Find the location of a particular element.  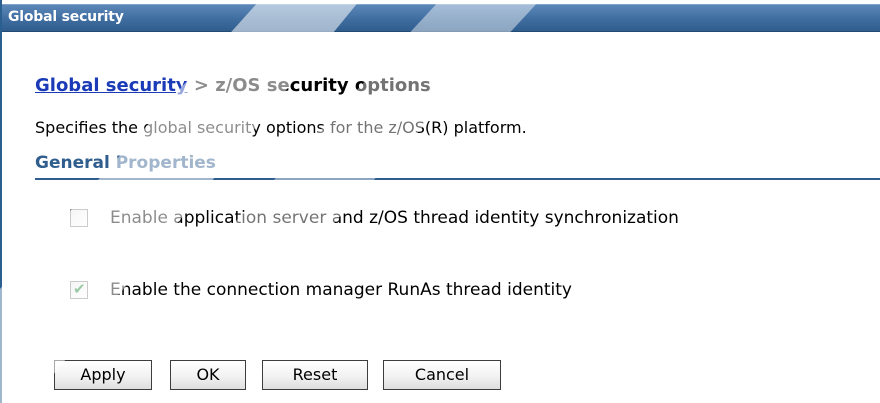

section-title: General Properties is located at coordinates (125, 163).